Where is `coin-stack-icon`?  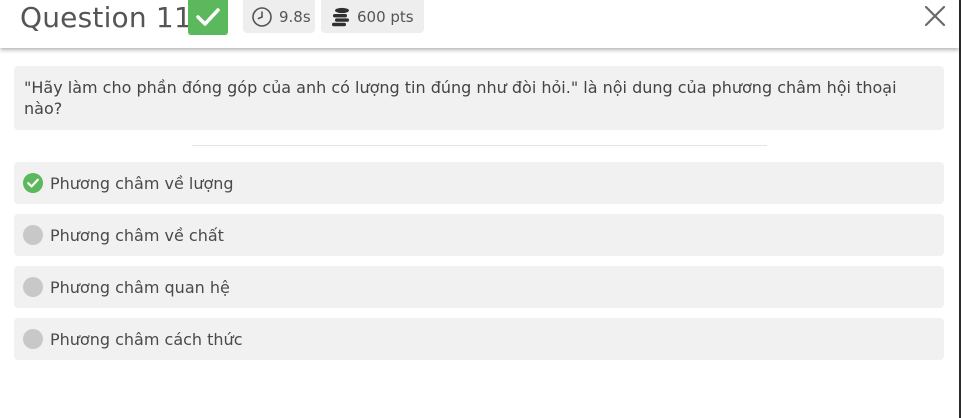
coin-stack-icon is located at coordinates (340, 16).